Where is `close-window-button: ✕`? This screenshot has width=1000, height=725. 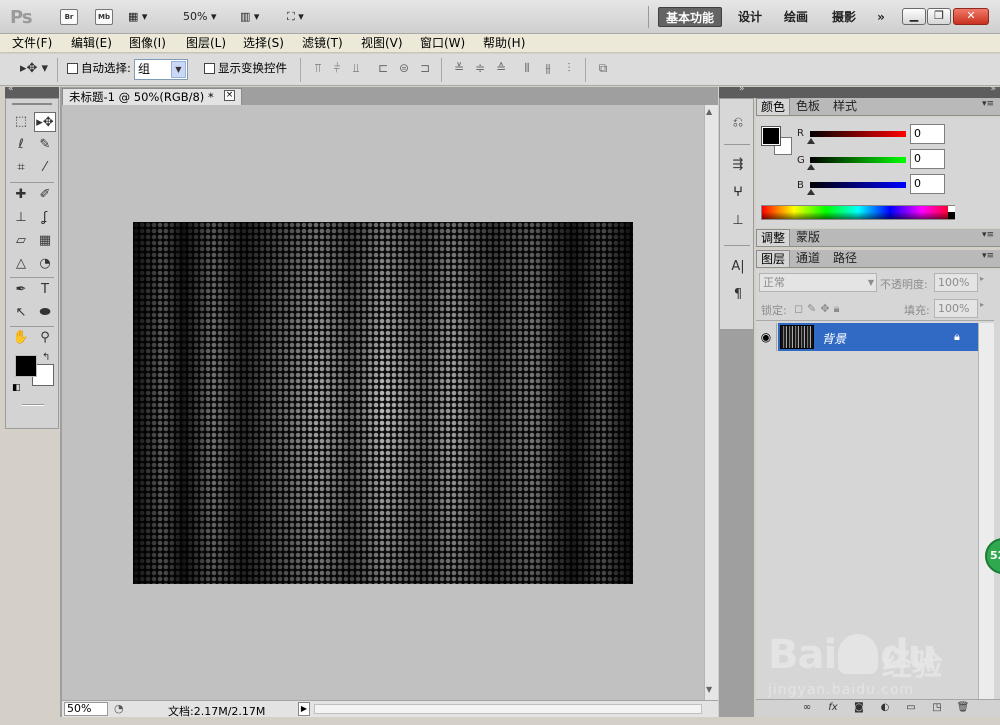 close-window-button: ✕ is located at coordinates (971, 16).